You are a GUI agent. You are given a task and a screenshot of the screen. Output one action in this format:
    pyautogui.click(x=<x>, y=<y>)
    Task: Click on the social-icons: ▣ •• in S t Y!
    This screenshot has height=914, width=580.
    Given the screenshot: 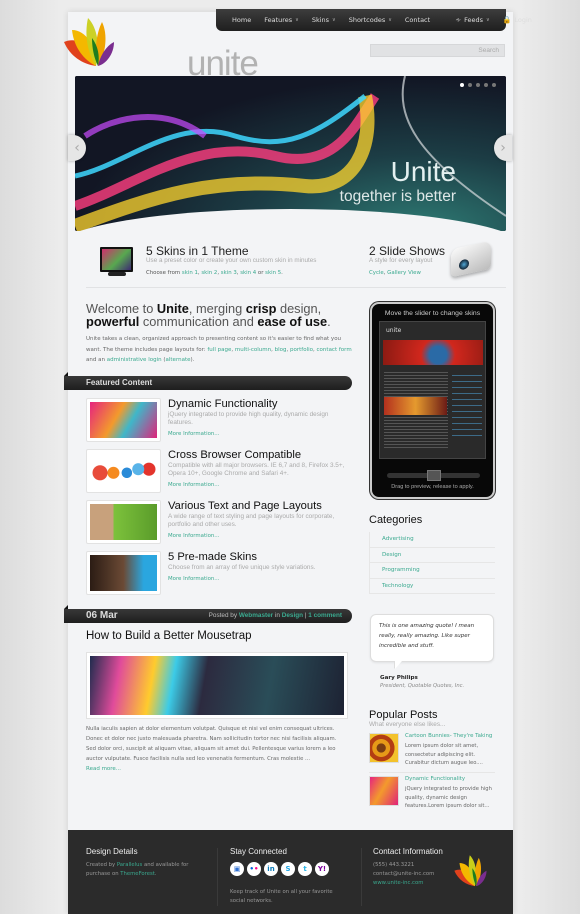 What is the action you would take?
    pyautogui.click(x=279, y=869)
    